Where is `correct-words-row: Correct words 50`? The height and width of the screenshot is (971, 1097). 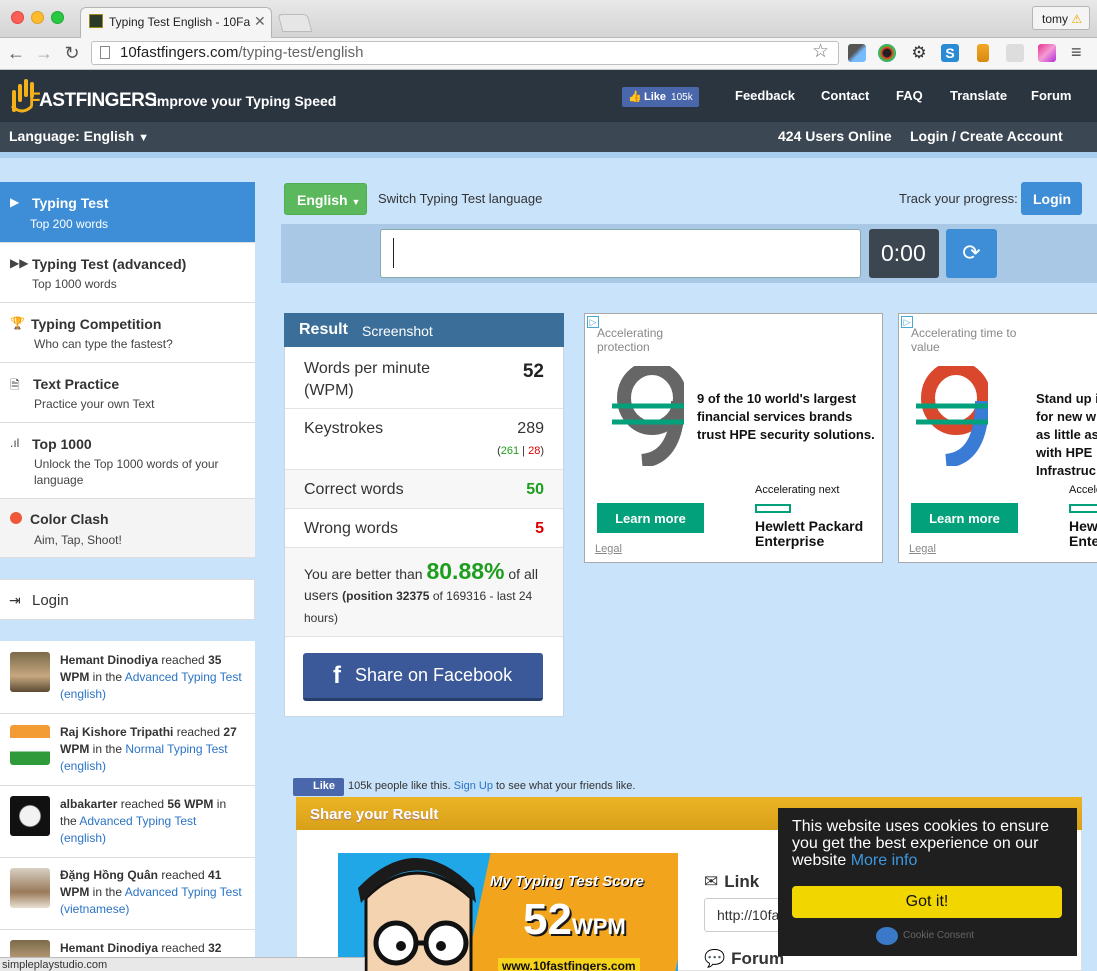
correct-words-row: Correct words 50 is located at coordinates (424, 489).